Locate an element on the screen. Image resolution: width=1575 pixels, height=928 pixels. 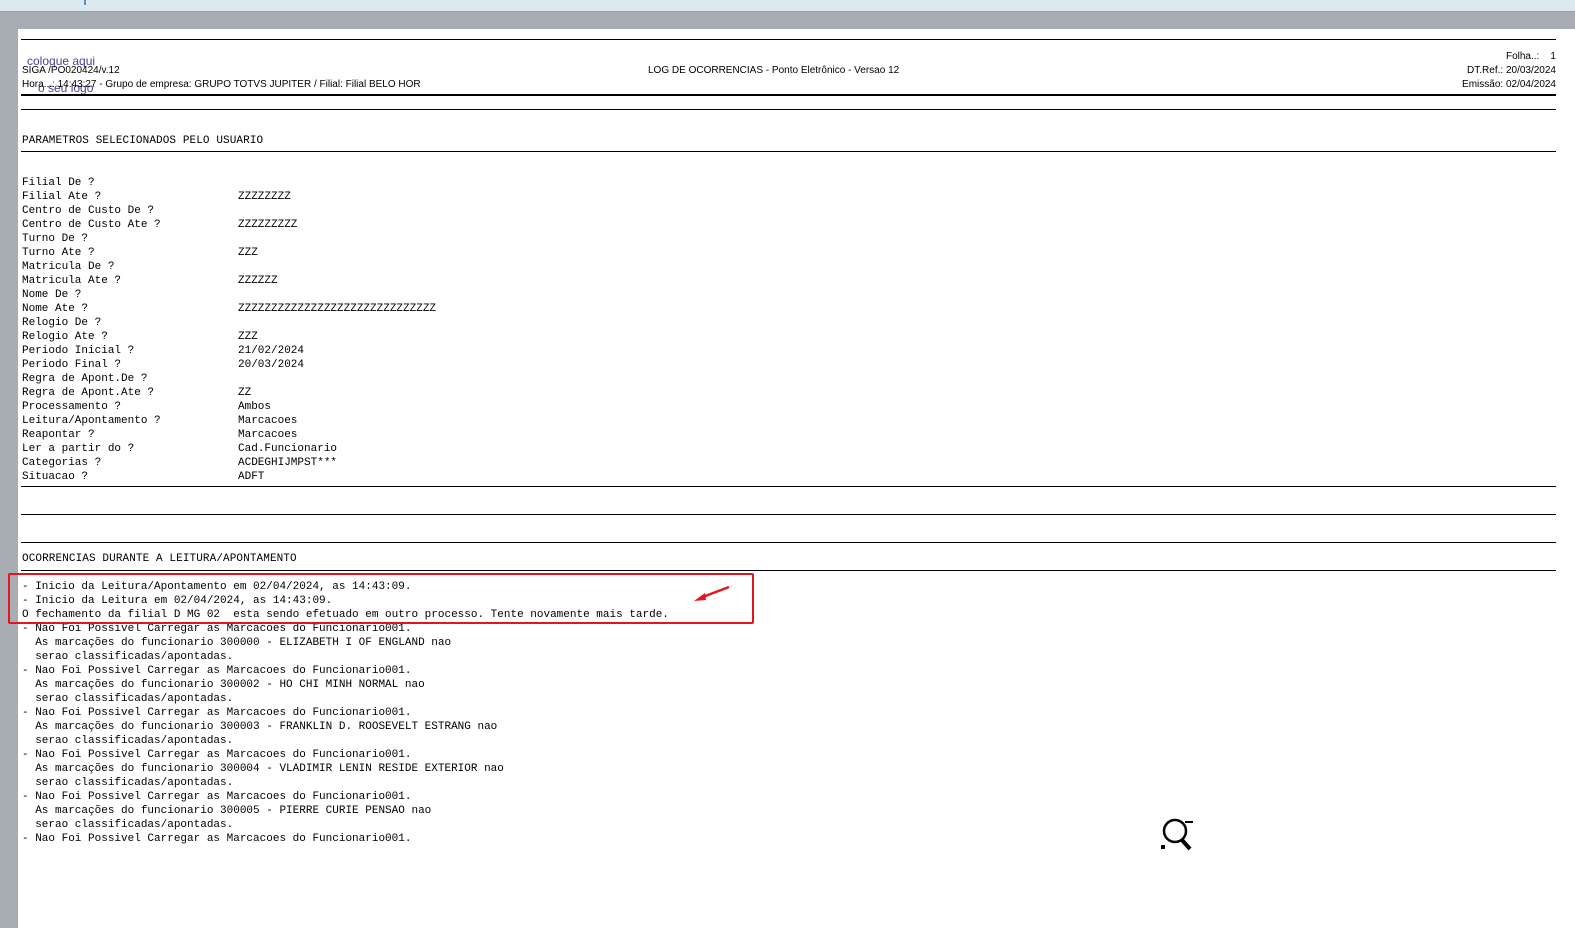
param-value: Cad.Funcionario is located at coordinates (288, 449).